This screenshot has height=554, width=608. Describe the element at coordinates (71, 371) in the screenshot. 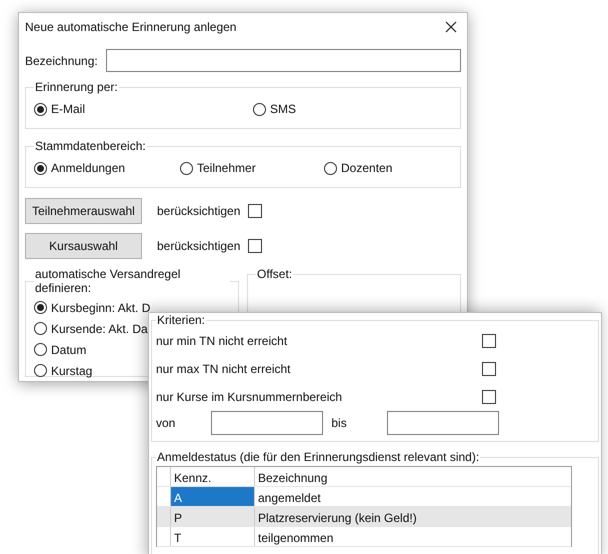

I see `radio-label: Kurstag` at that location.